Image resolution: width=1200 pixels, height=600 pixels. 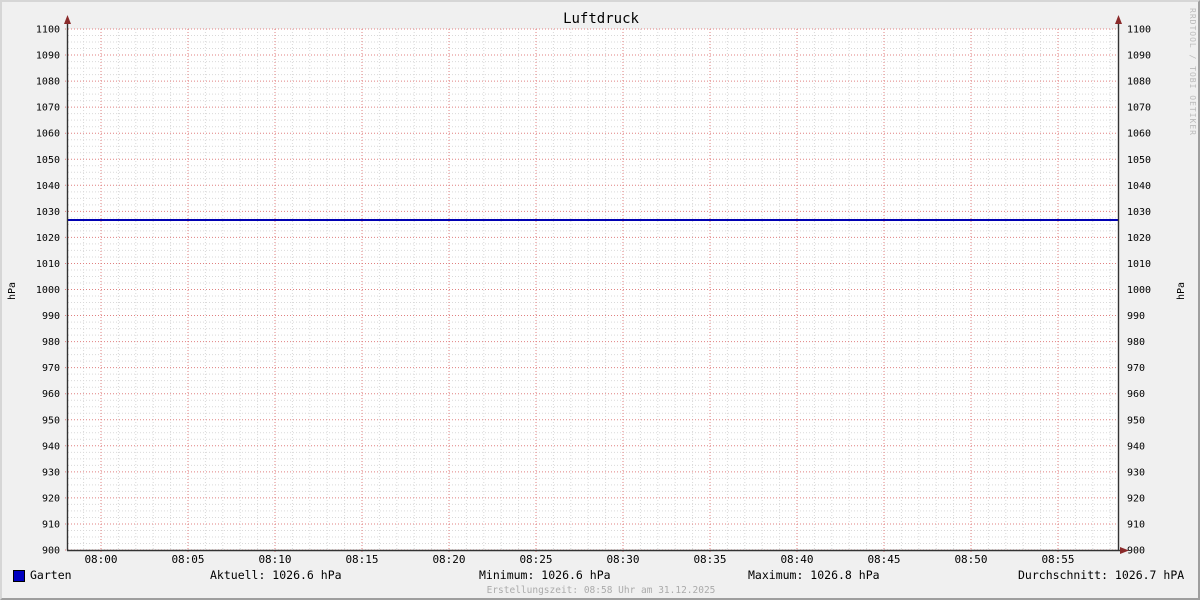 I want to click on y-axis-unit-label-left: hPa, so click(x=12, y=291).